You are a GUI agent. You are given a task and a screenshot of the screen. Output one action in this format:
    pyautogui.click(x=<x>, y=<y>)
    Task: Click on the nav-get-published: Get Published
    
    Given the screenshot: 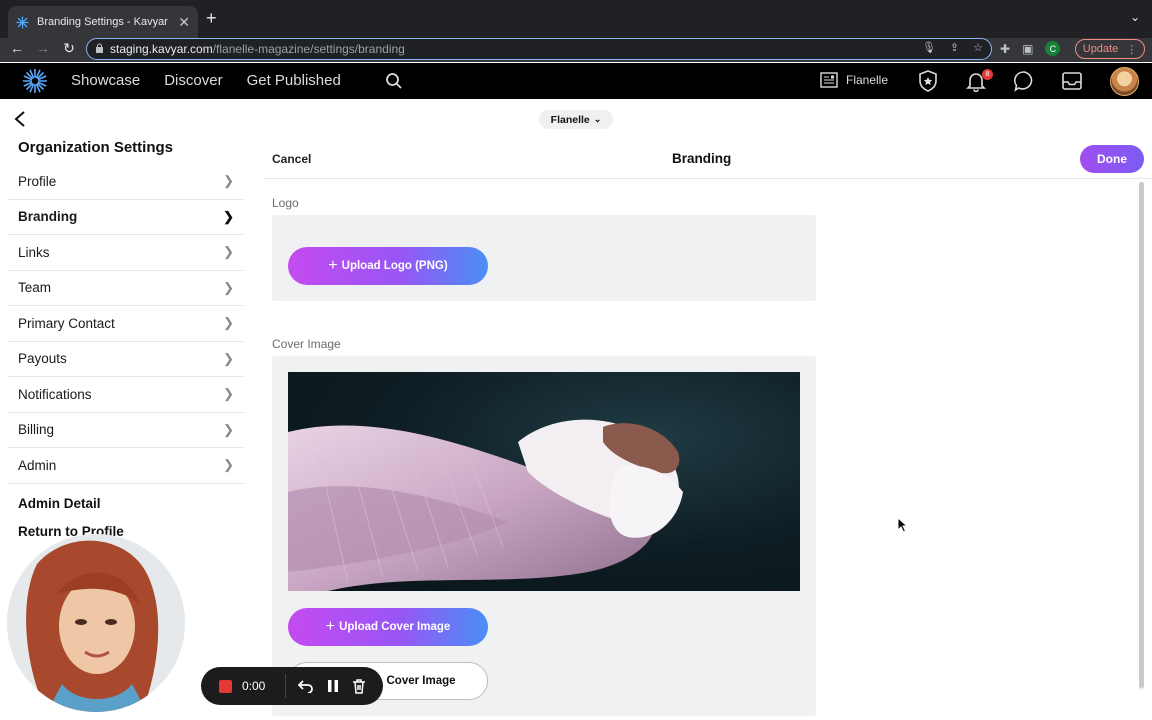 What is the action you would take?
    pyautogui.click(x=294, y=80)
    